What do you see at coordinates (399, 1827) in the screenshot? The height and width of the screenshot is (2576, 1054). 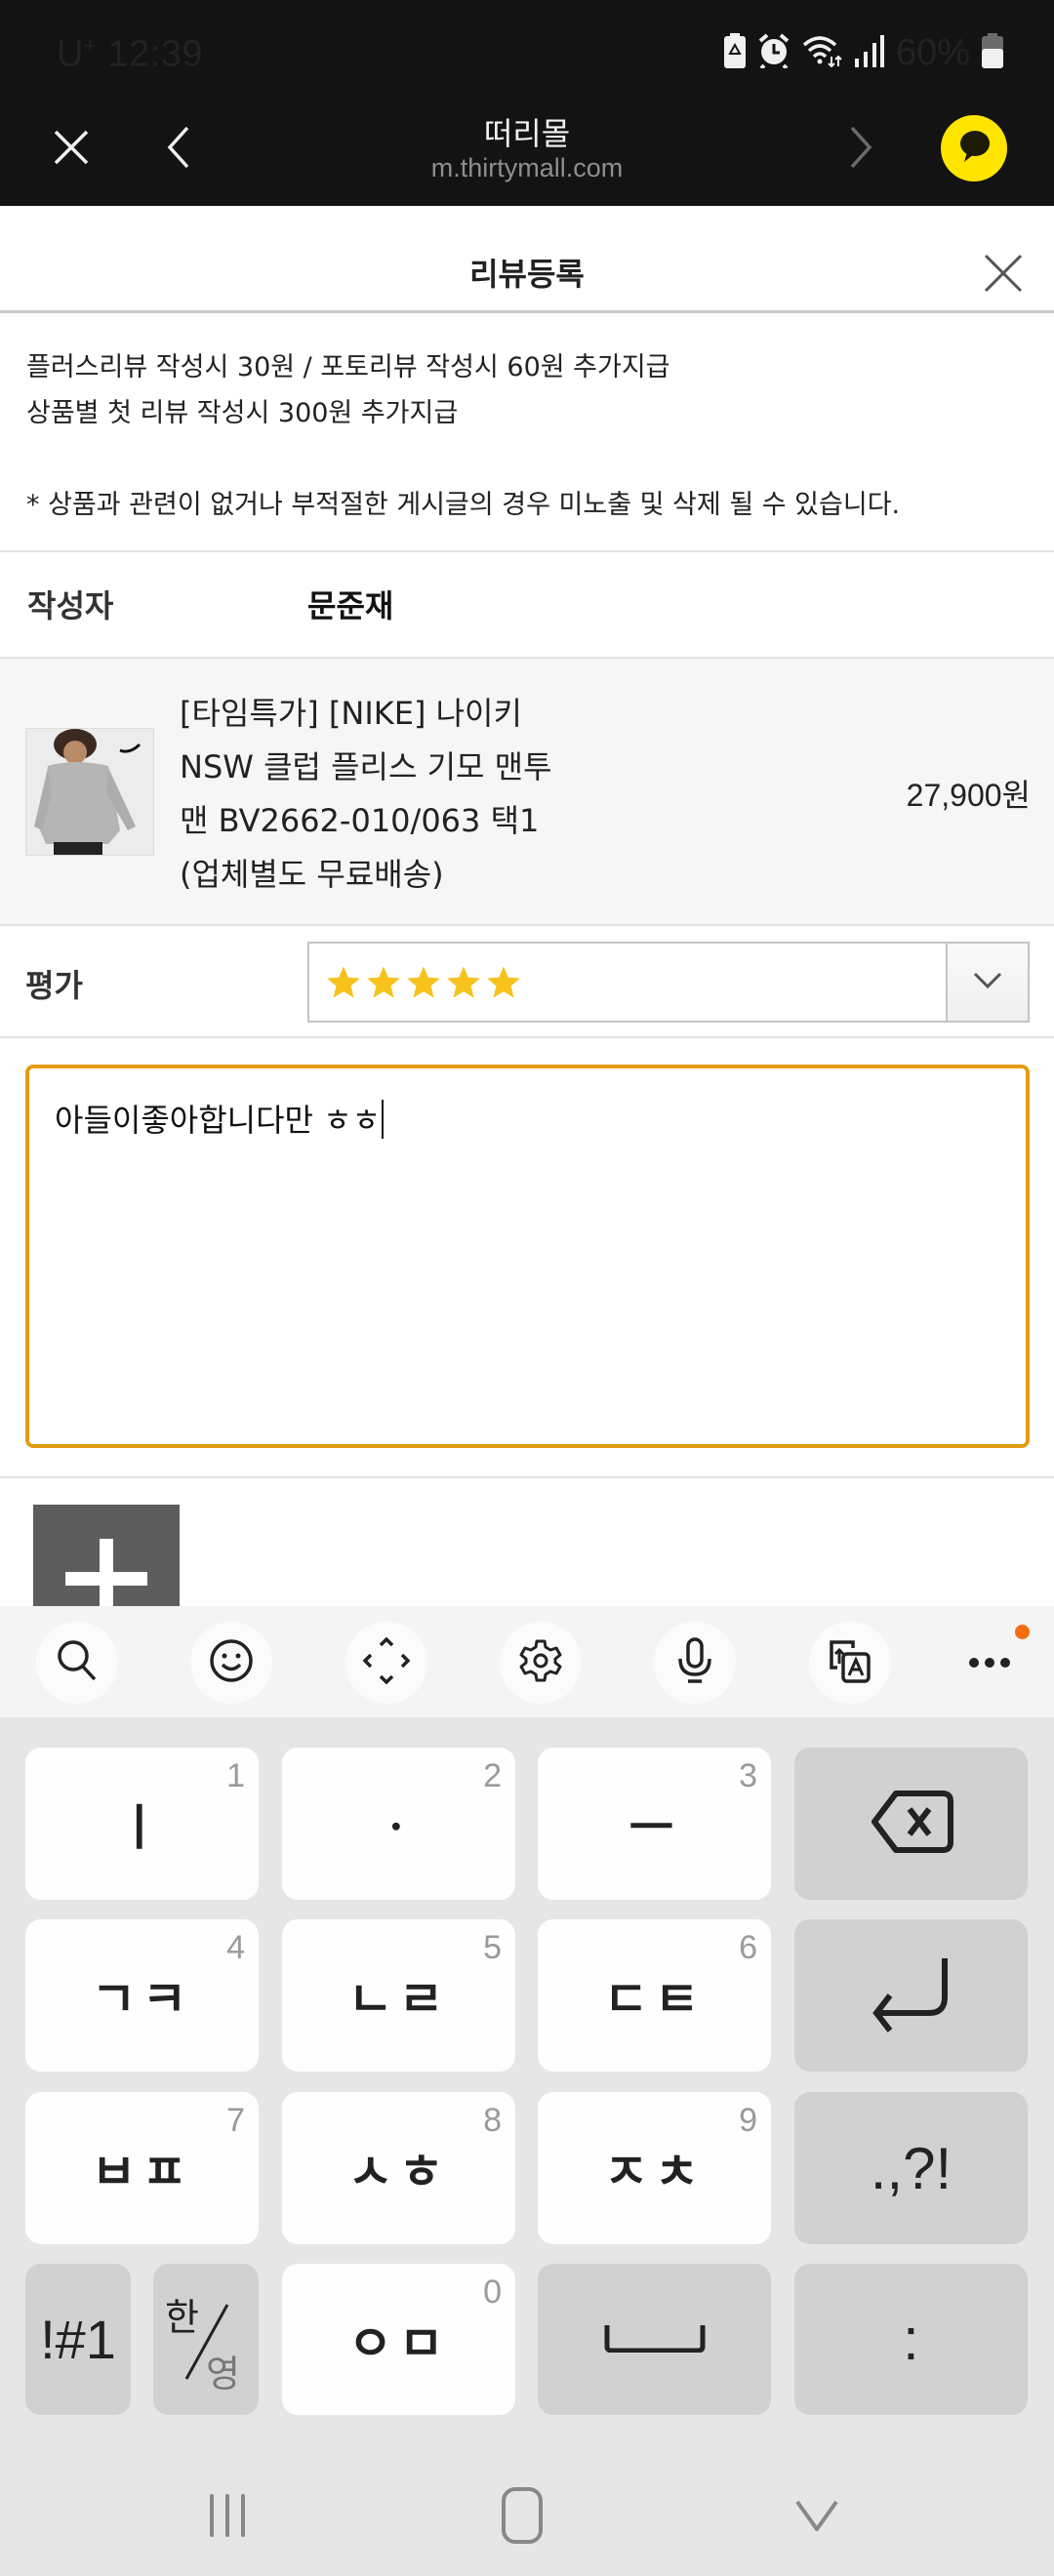 I see `key-label: ㆍ` at bounding box center [399, 1827].